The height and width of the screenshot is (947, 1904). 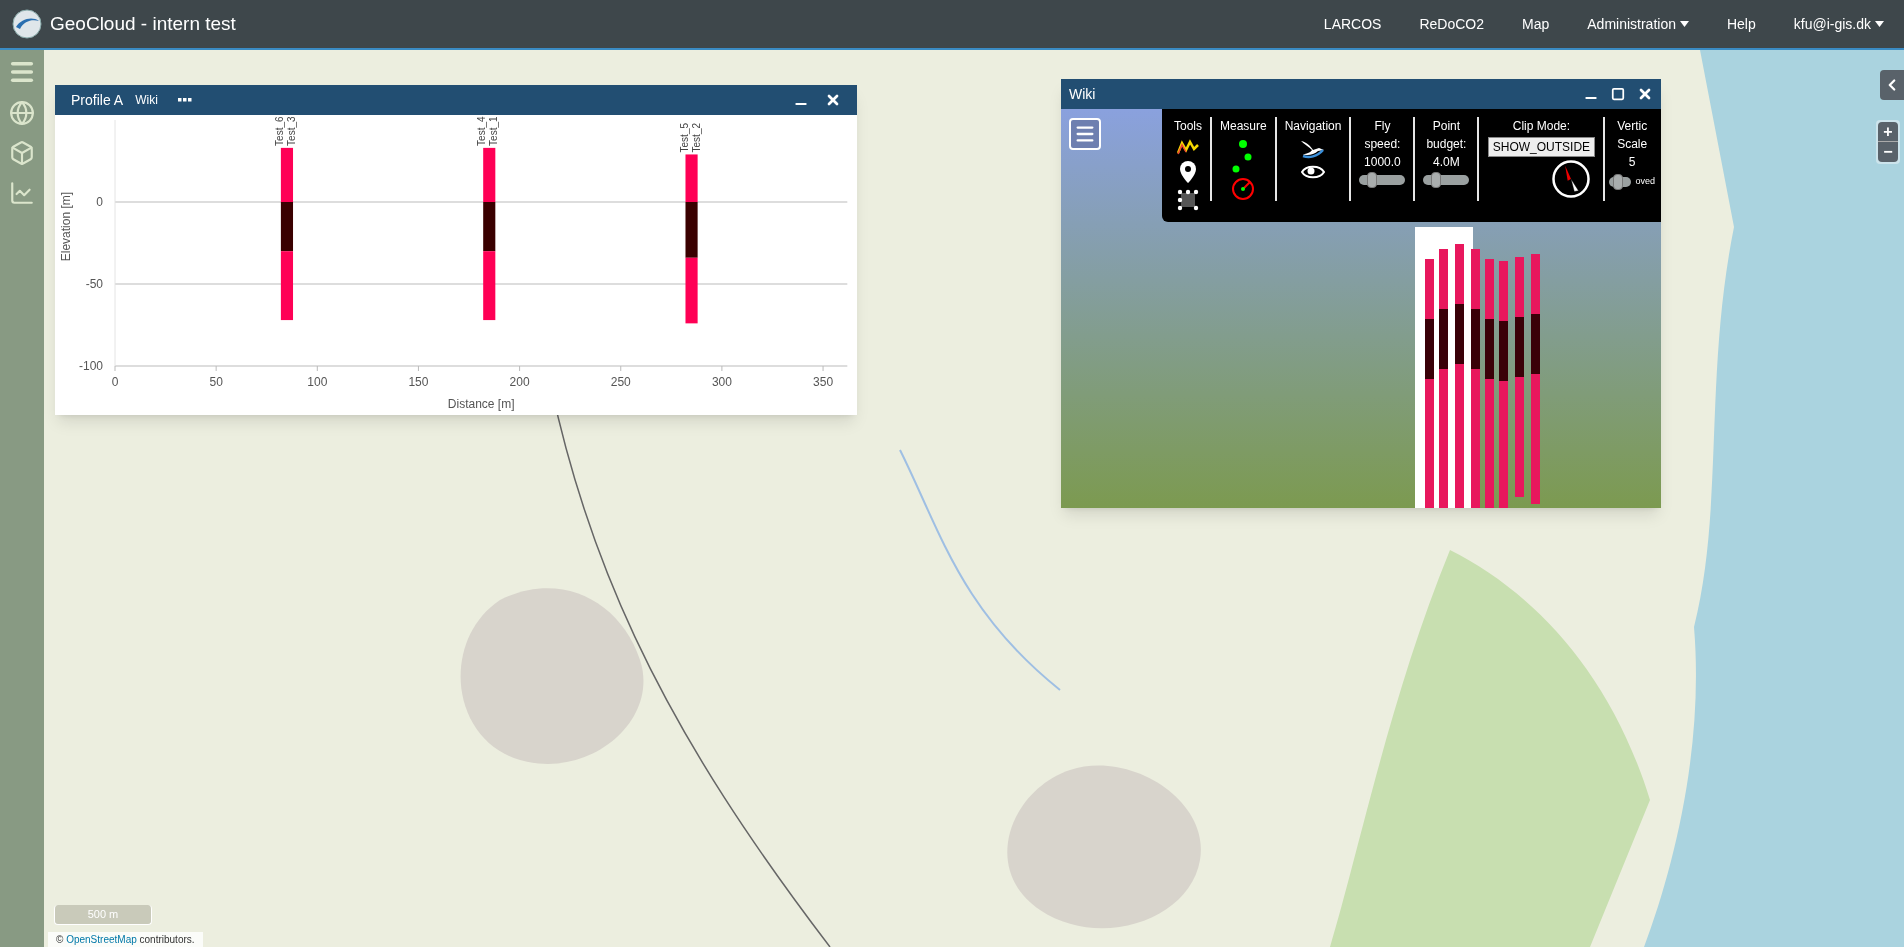 I want to click on x-tick-label: 300, so click(x=721, y=382).